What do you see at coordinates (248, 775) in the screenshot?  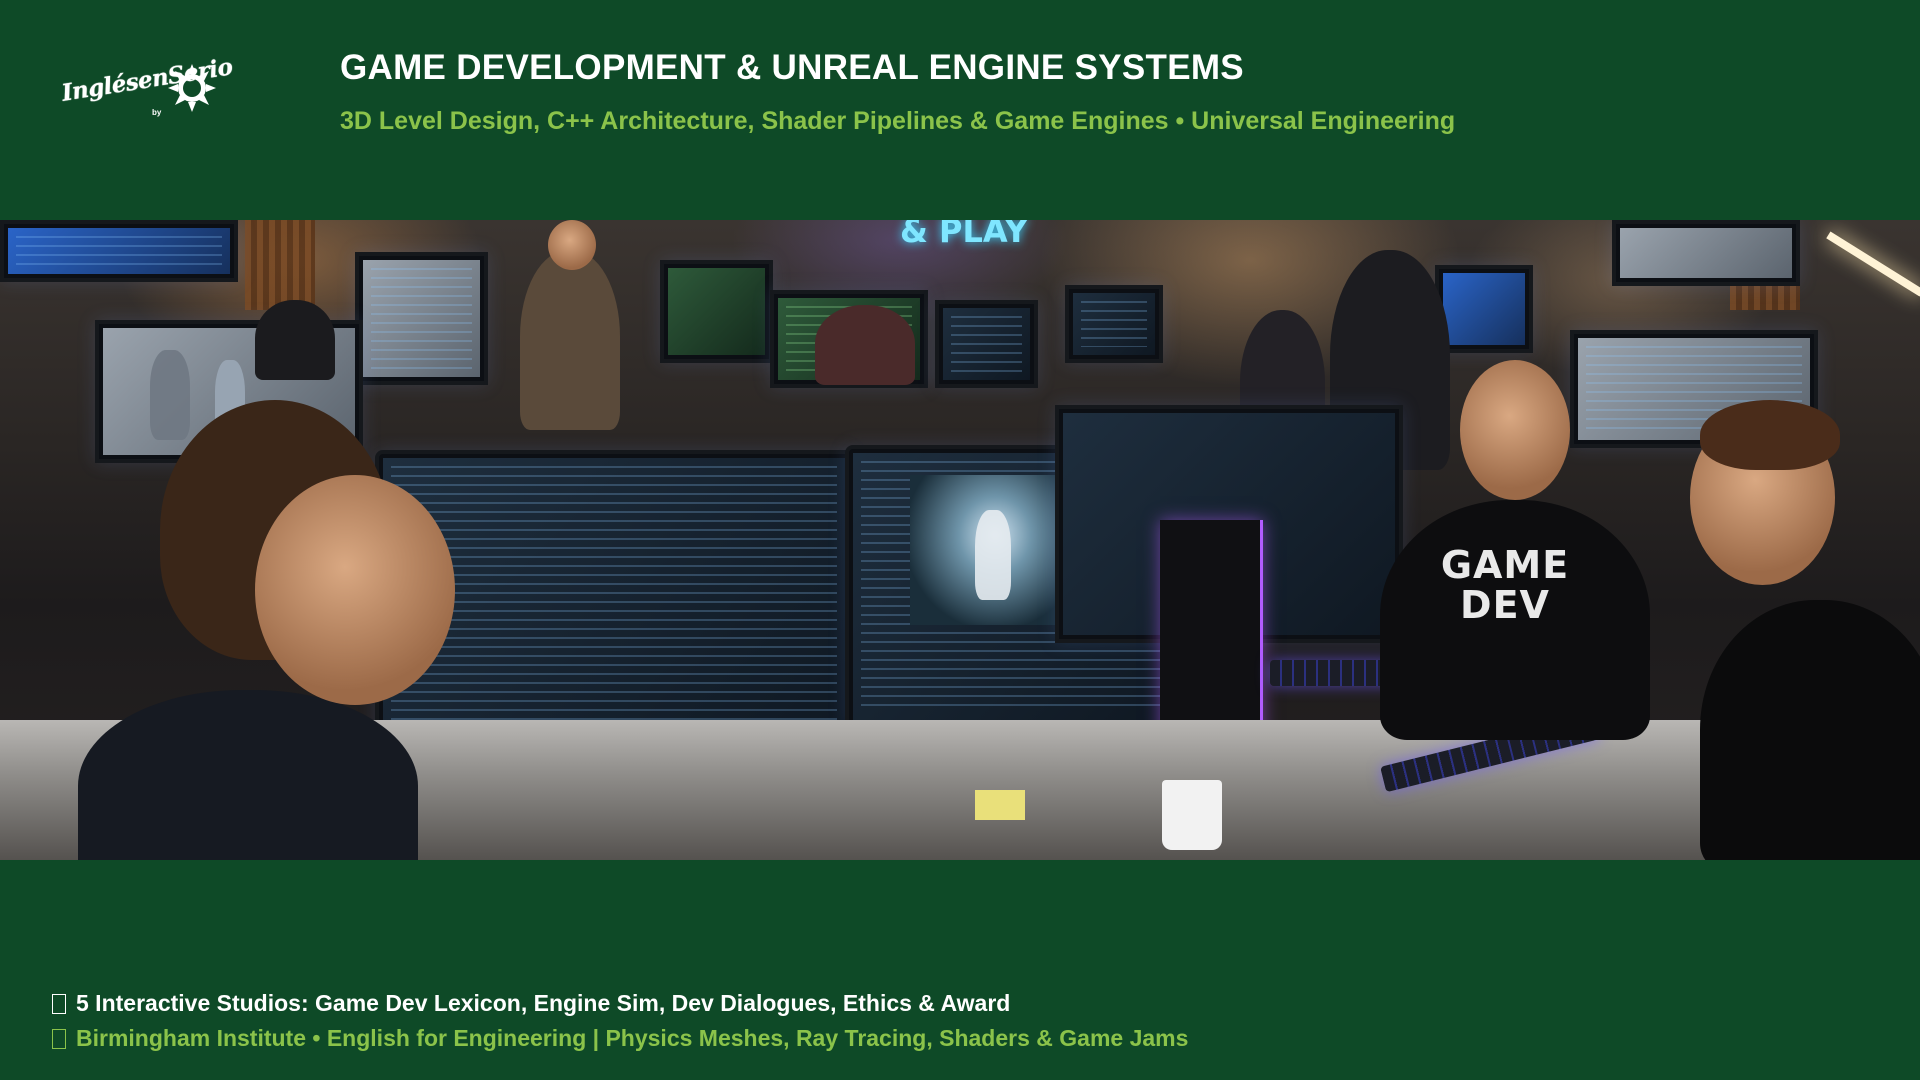 I see `developer-woman` at bounding box center [248, 775].